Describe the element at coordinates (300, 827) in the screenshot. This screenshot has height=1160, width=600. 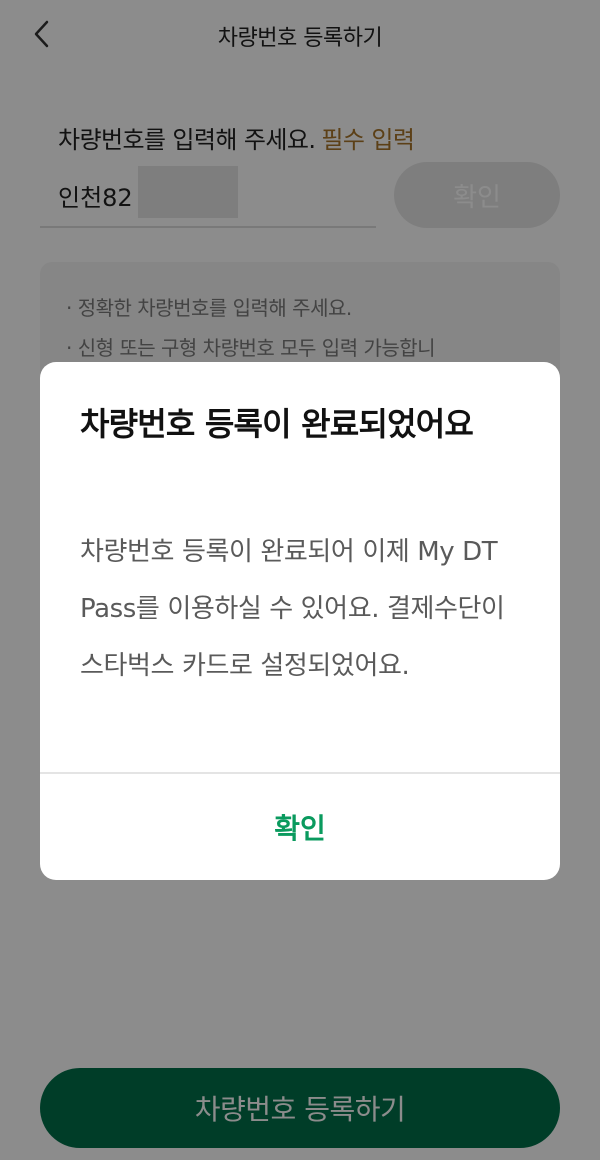
I see `dialog-confirm-button: 확인` at that location.